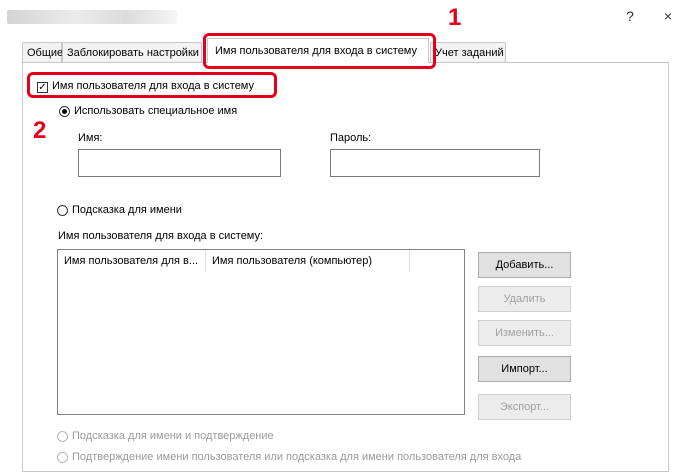 The height and width of the screenshot is (472, 689). Describe the element at coordinates (319, 51) in the screenshot. I see `callout-highlight-tab` at that location.